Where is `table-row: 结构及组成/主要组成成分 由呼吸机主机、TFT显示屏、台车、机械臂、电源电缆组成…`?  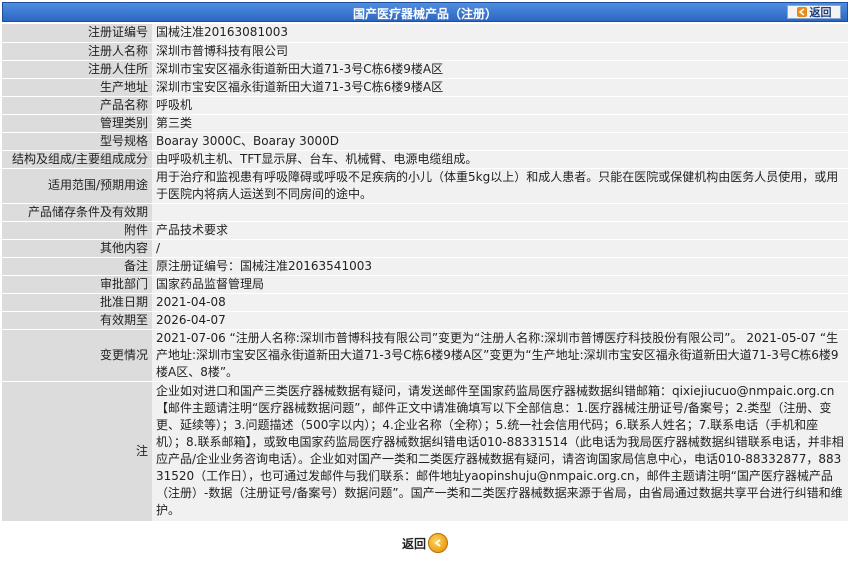 table-row: 结构及组成/主要组成成分 由呼吸机主机、TFT显示屏、台车、机械臂、电源电缆组成… is located at coordinates (425, 159).